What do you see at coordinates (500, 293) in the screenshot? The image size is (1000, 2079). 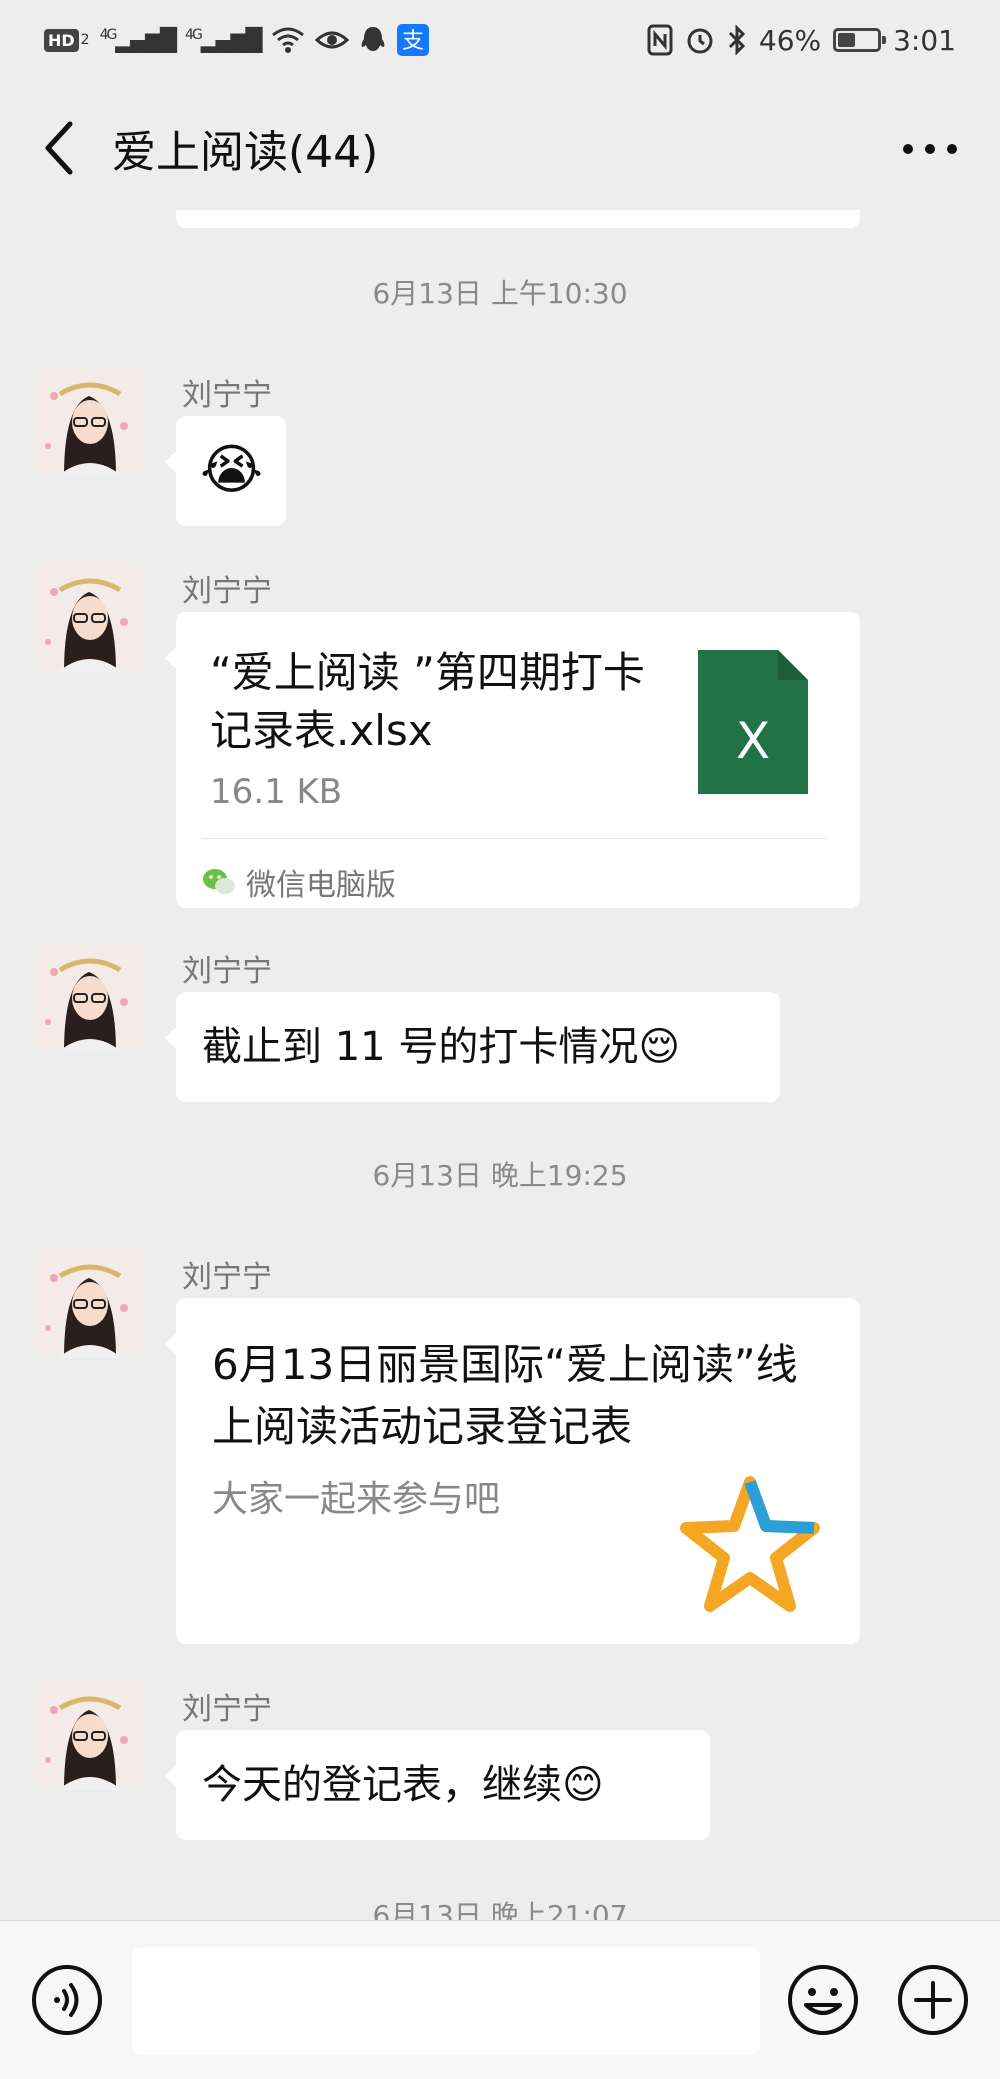 I see `time-separator: 6月13日 上午10:30` at bounding box center [500, 293].